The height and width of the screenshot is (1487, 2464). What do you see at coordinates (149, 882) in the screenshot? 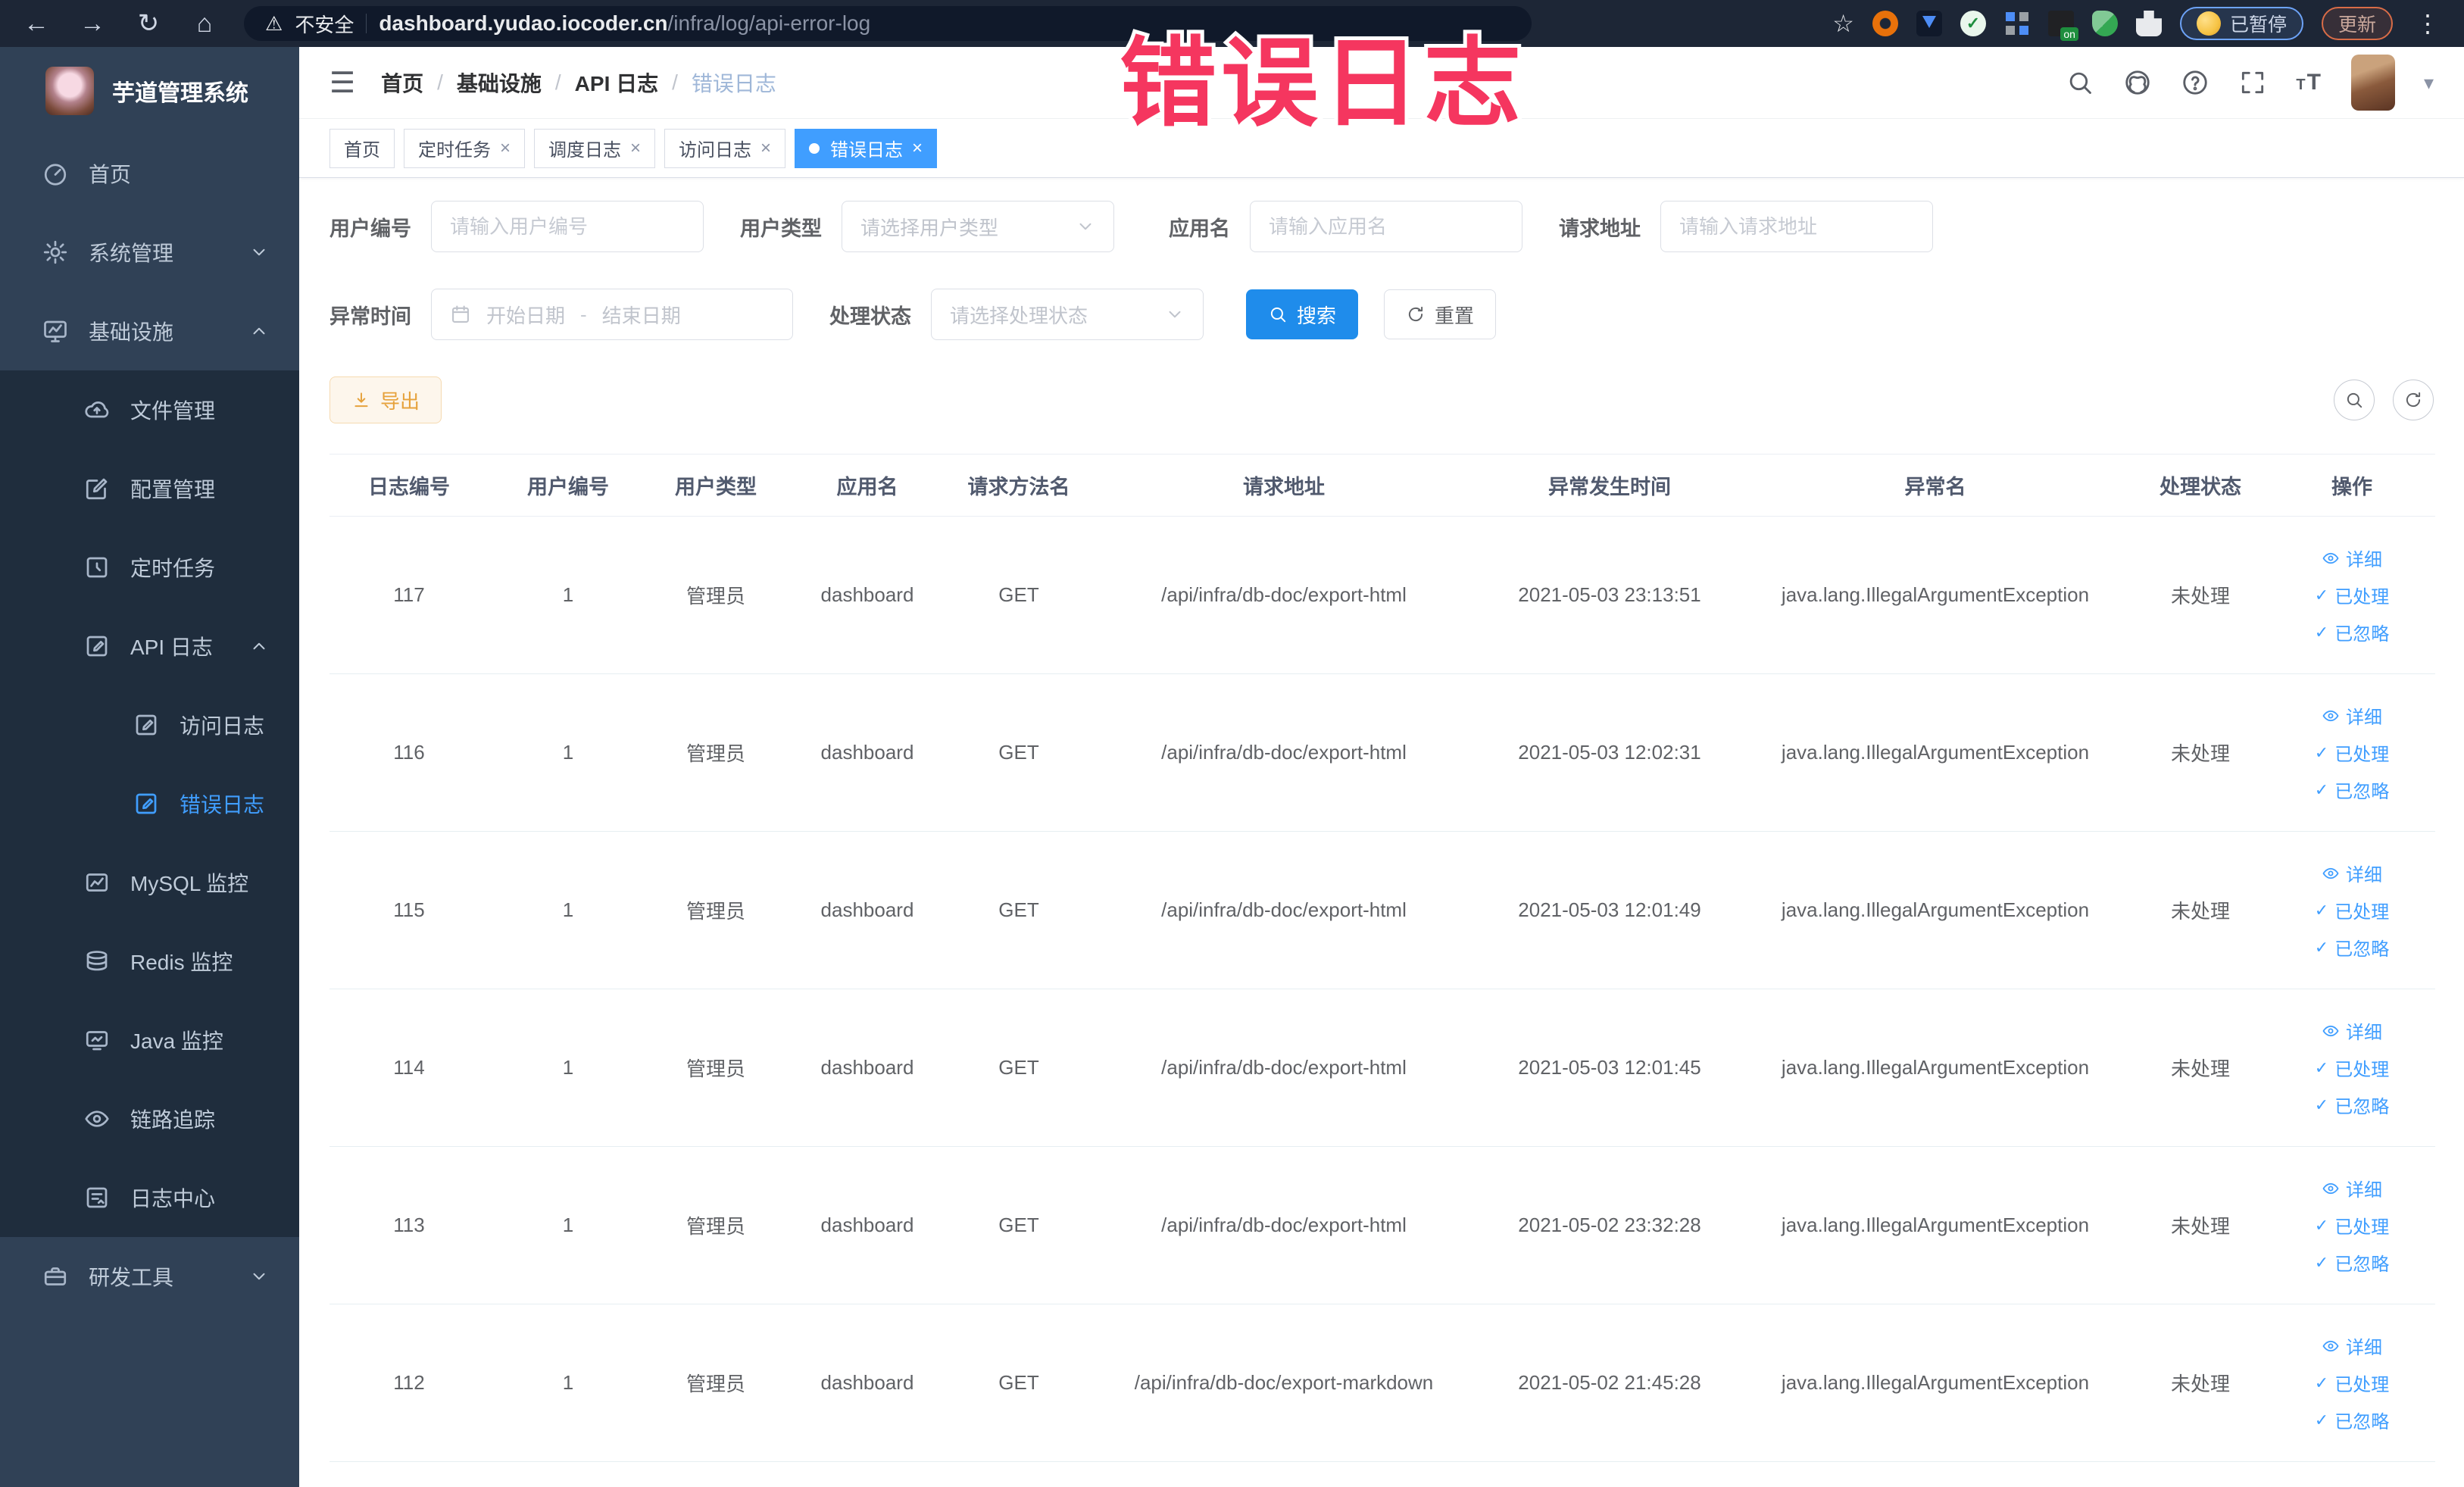
I see `sidebar-item-mysql-monitor: MySQL 监控` at bounding box center [149, 882].